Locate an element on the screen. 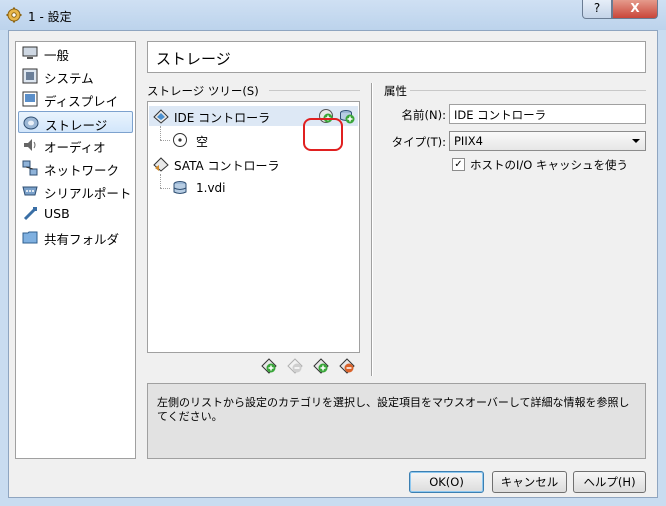 The width and height of the screenshot is (666, 506). name-label: 名前(N): is located at coordinates (423, 115).